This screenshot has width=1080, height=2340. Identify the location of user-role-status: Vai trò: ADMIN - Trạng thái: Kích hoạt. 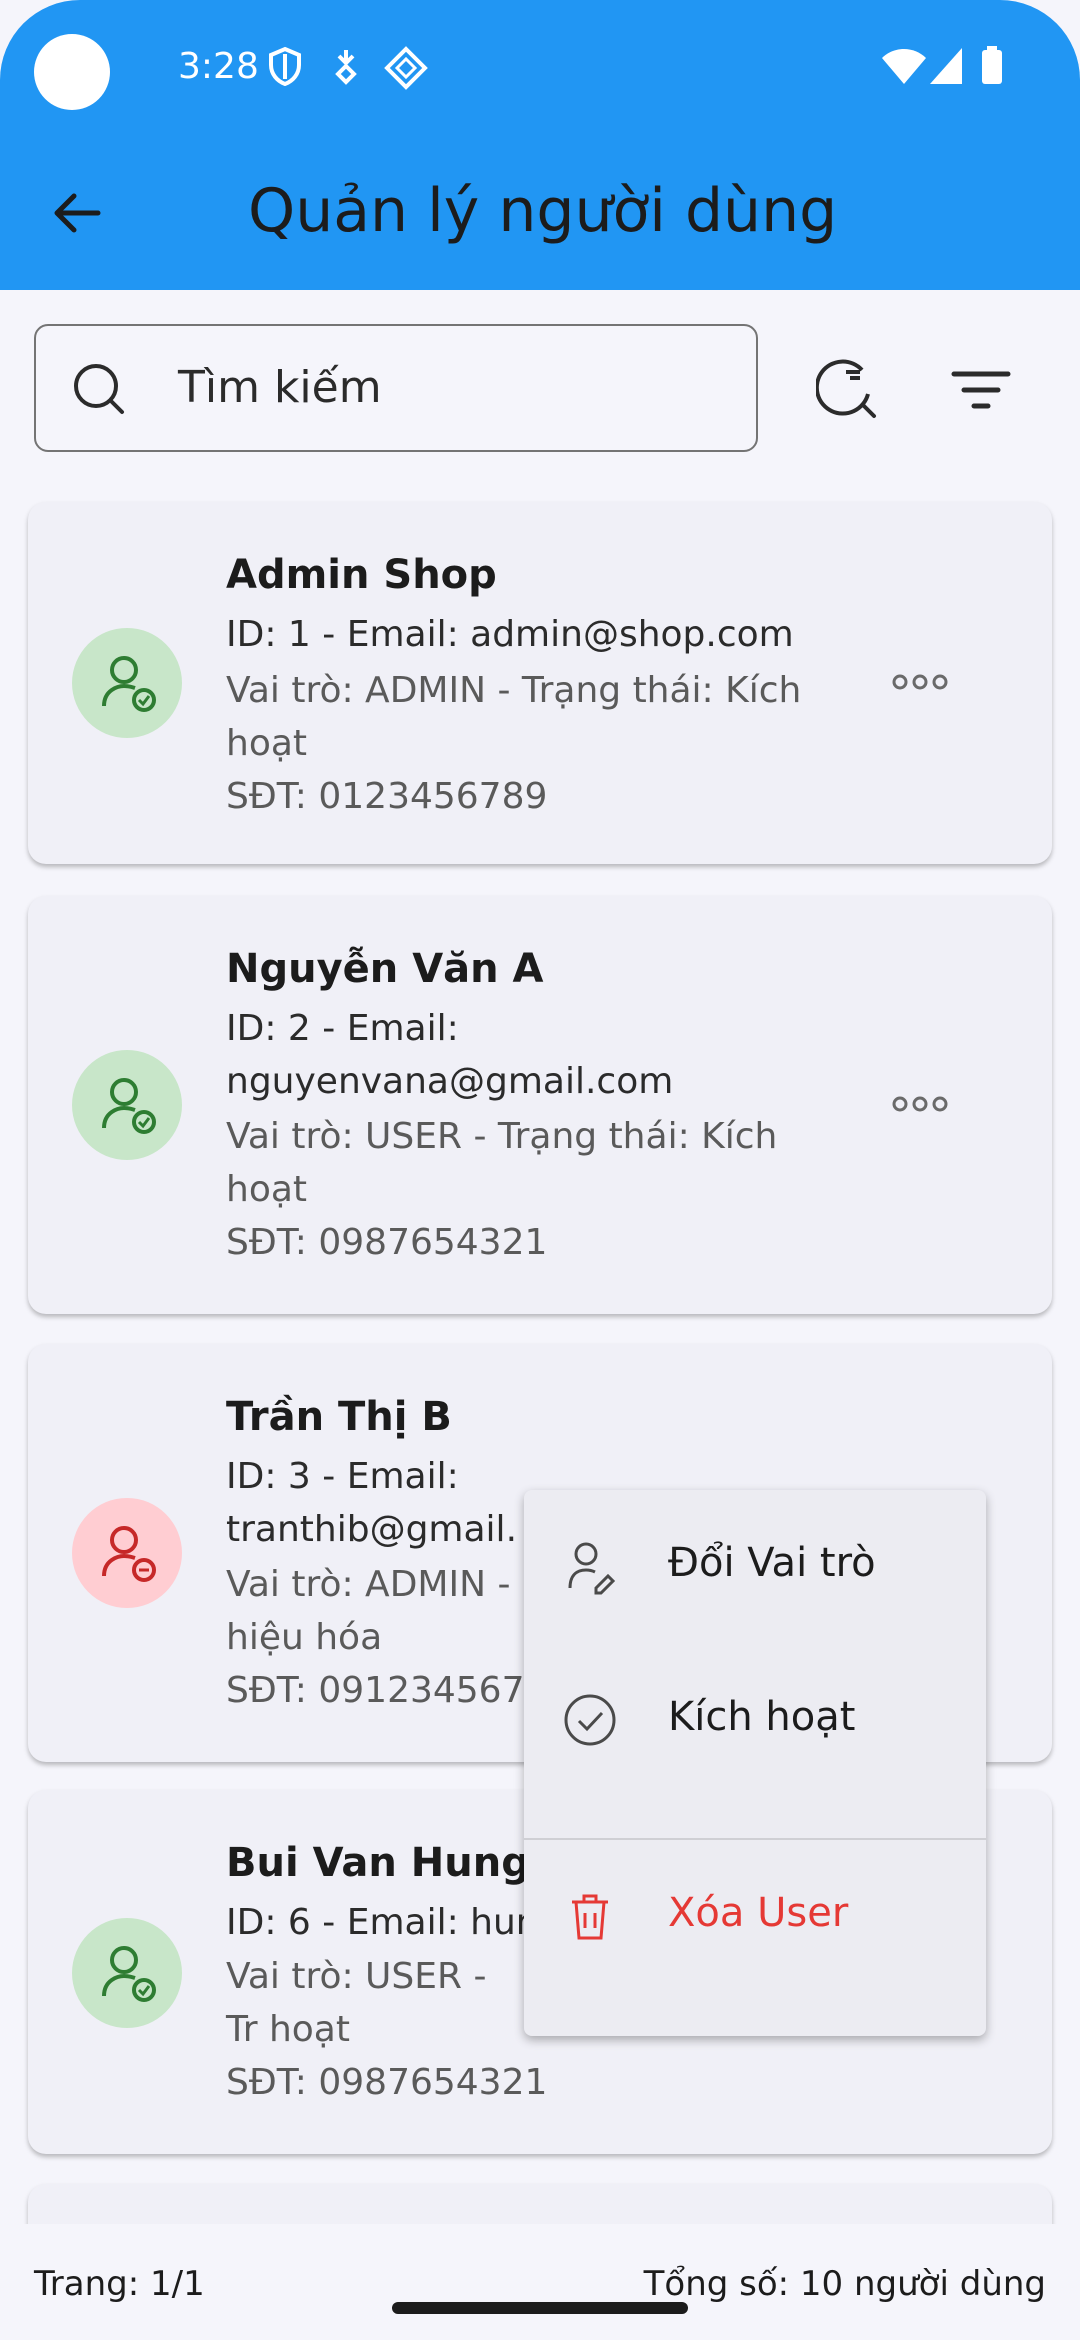
(514, 717).